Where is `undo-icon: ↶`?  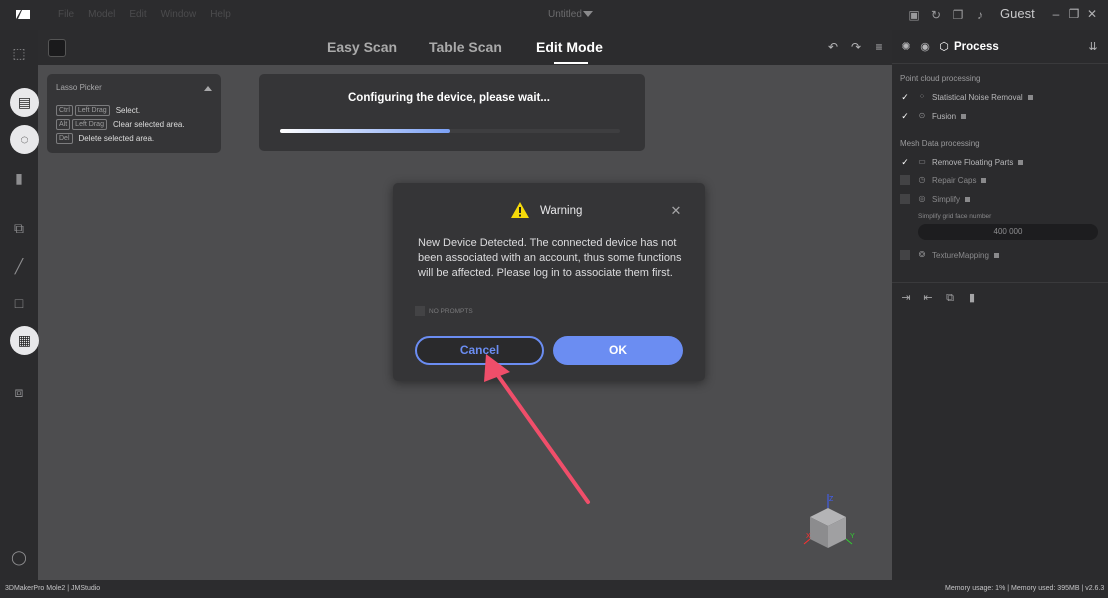
undo-icon: ↶ is located at coordinates (833, 47).